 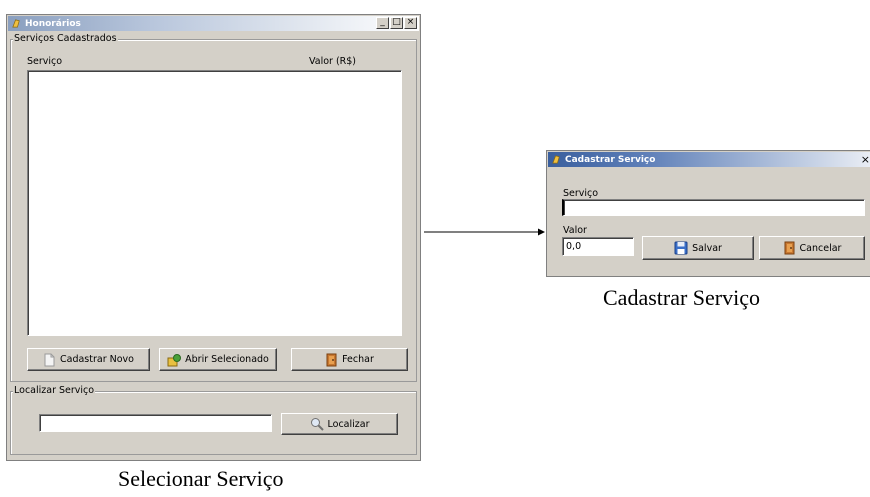 I want to click on close-window-label: Fechar, so click(x=358, y=359).